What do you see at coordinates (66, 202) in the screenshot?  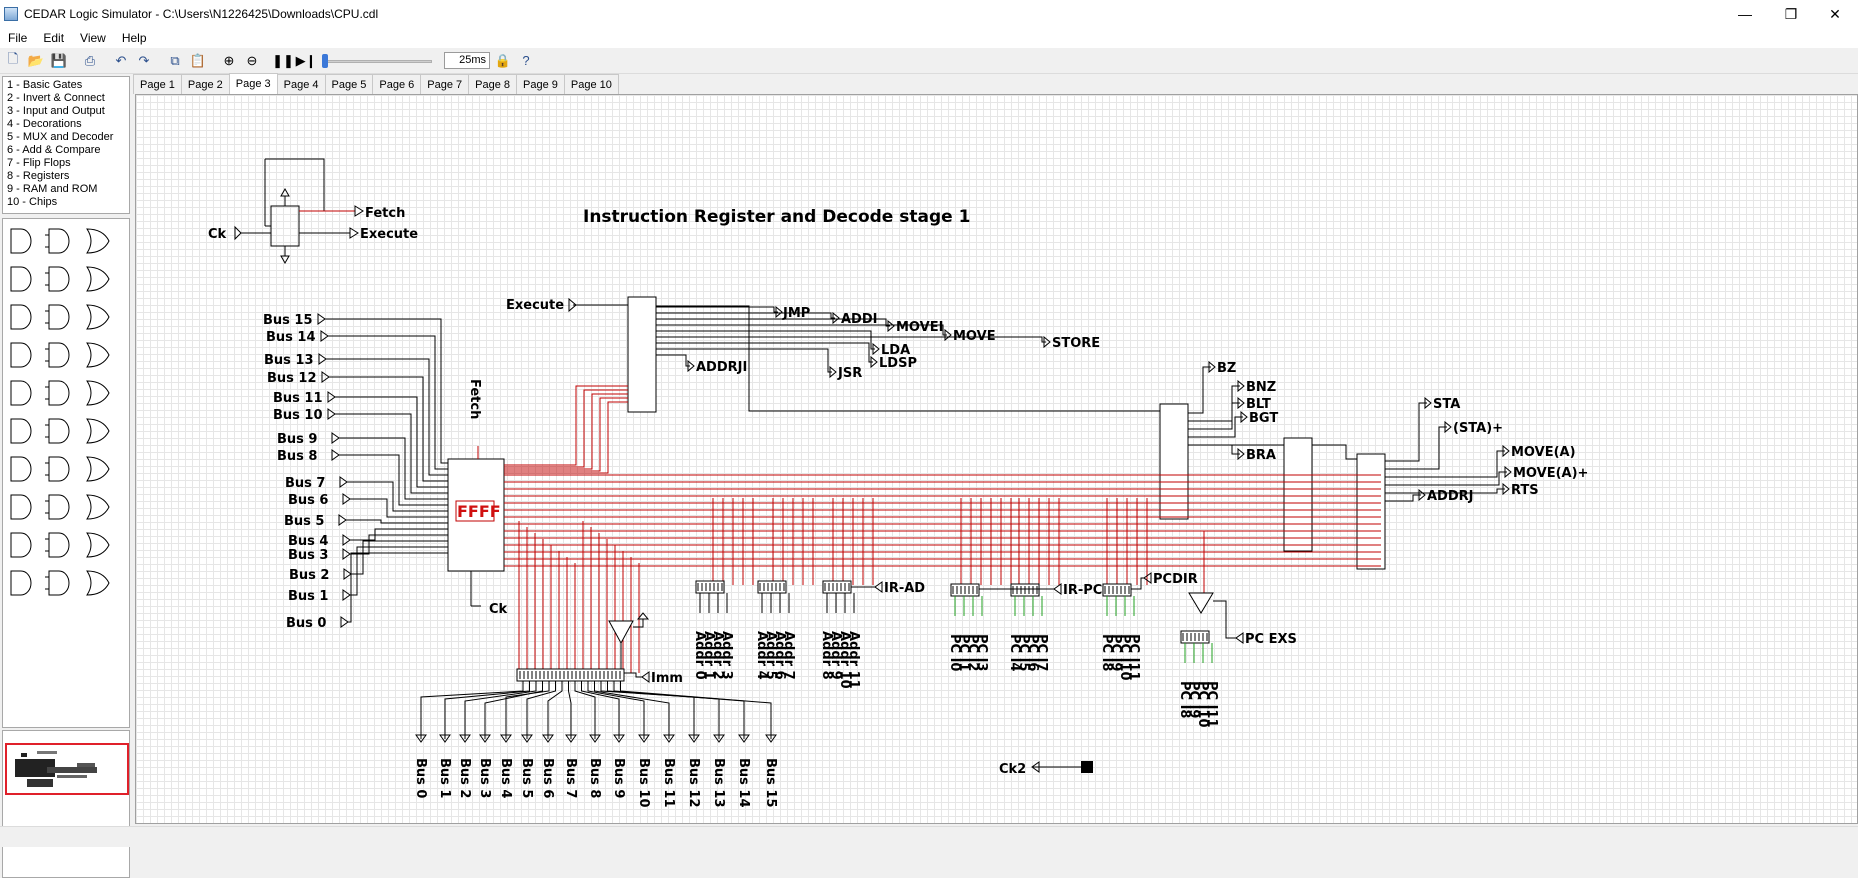 I see `library-item: 10 - Chips` at bounding box center [66, 202].